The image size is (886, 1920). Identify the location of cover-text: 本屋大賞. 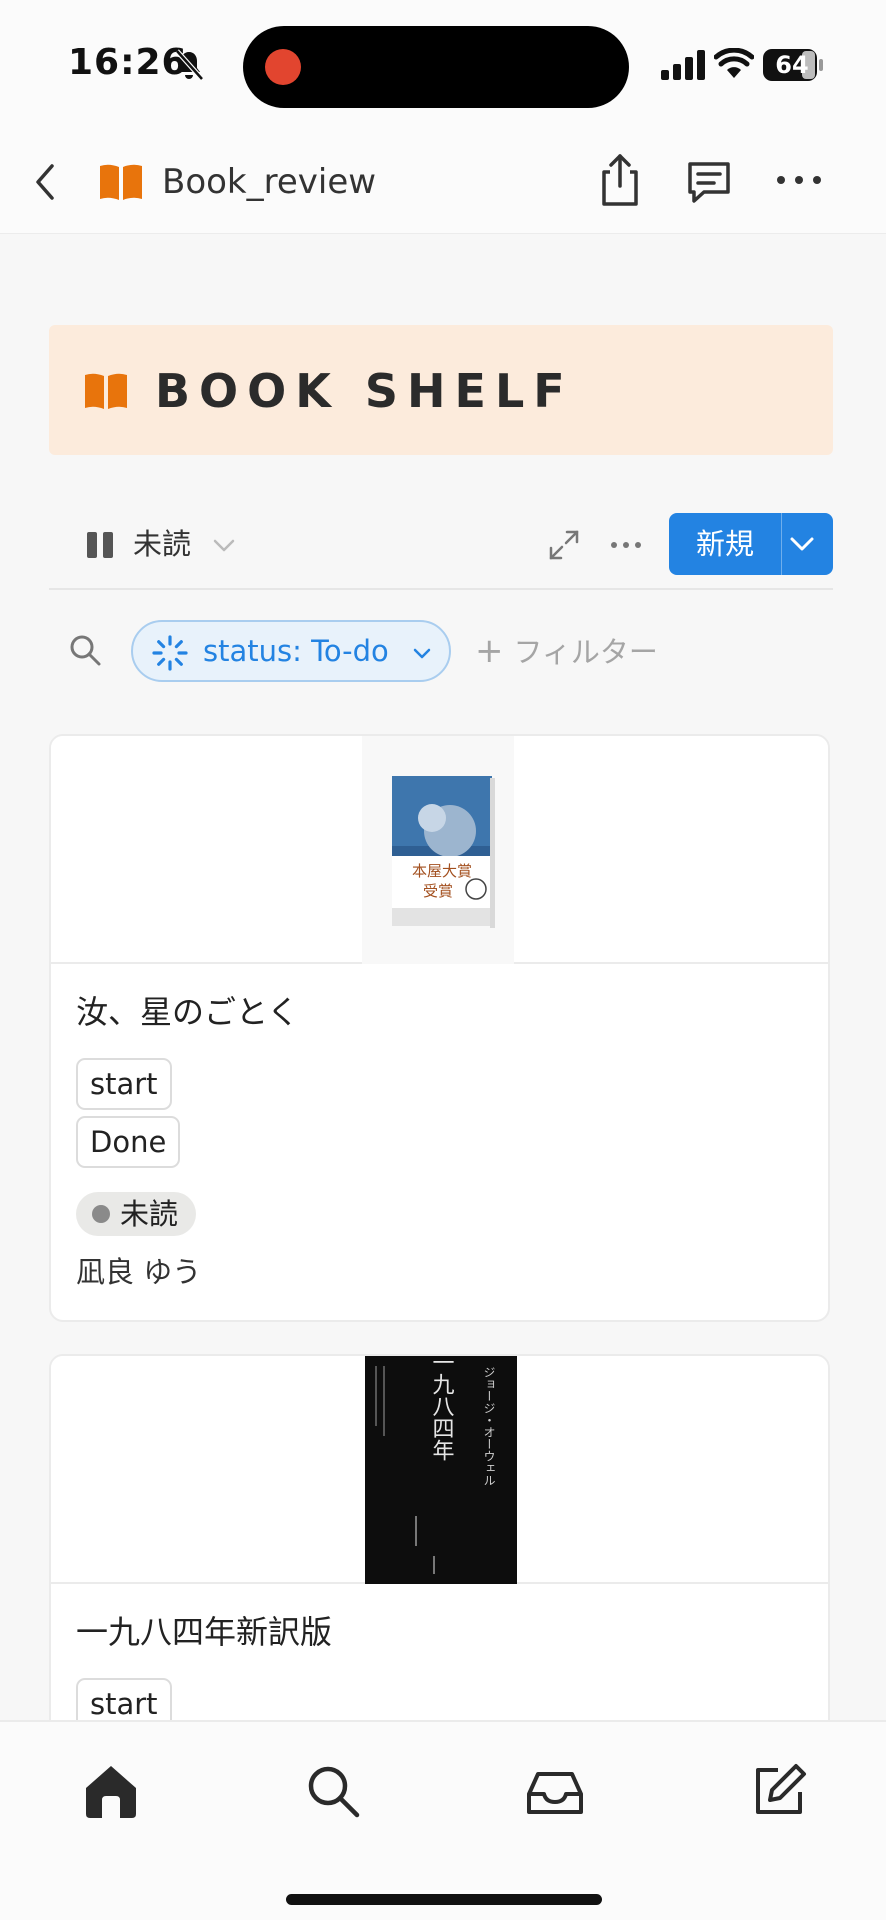
(442, 871).